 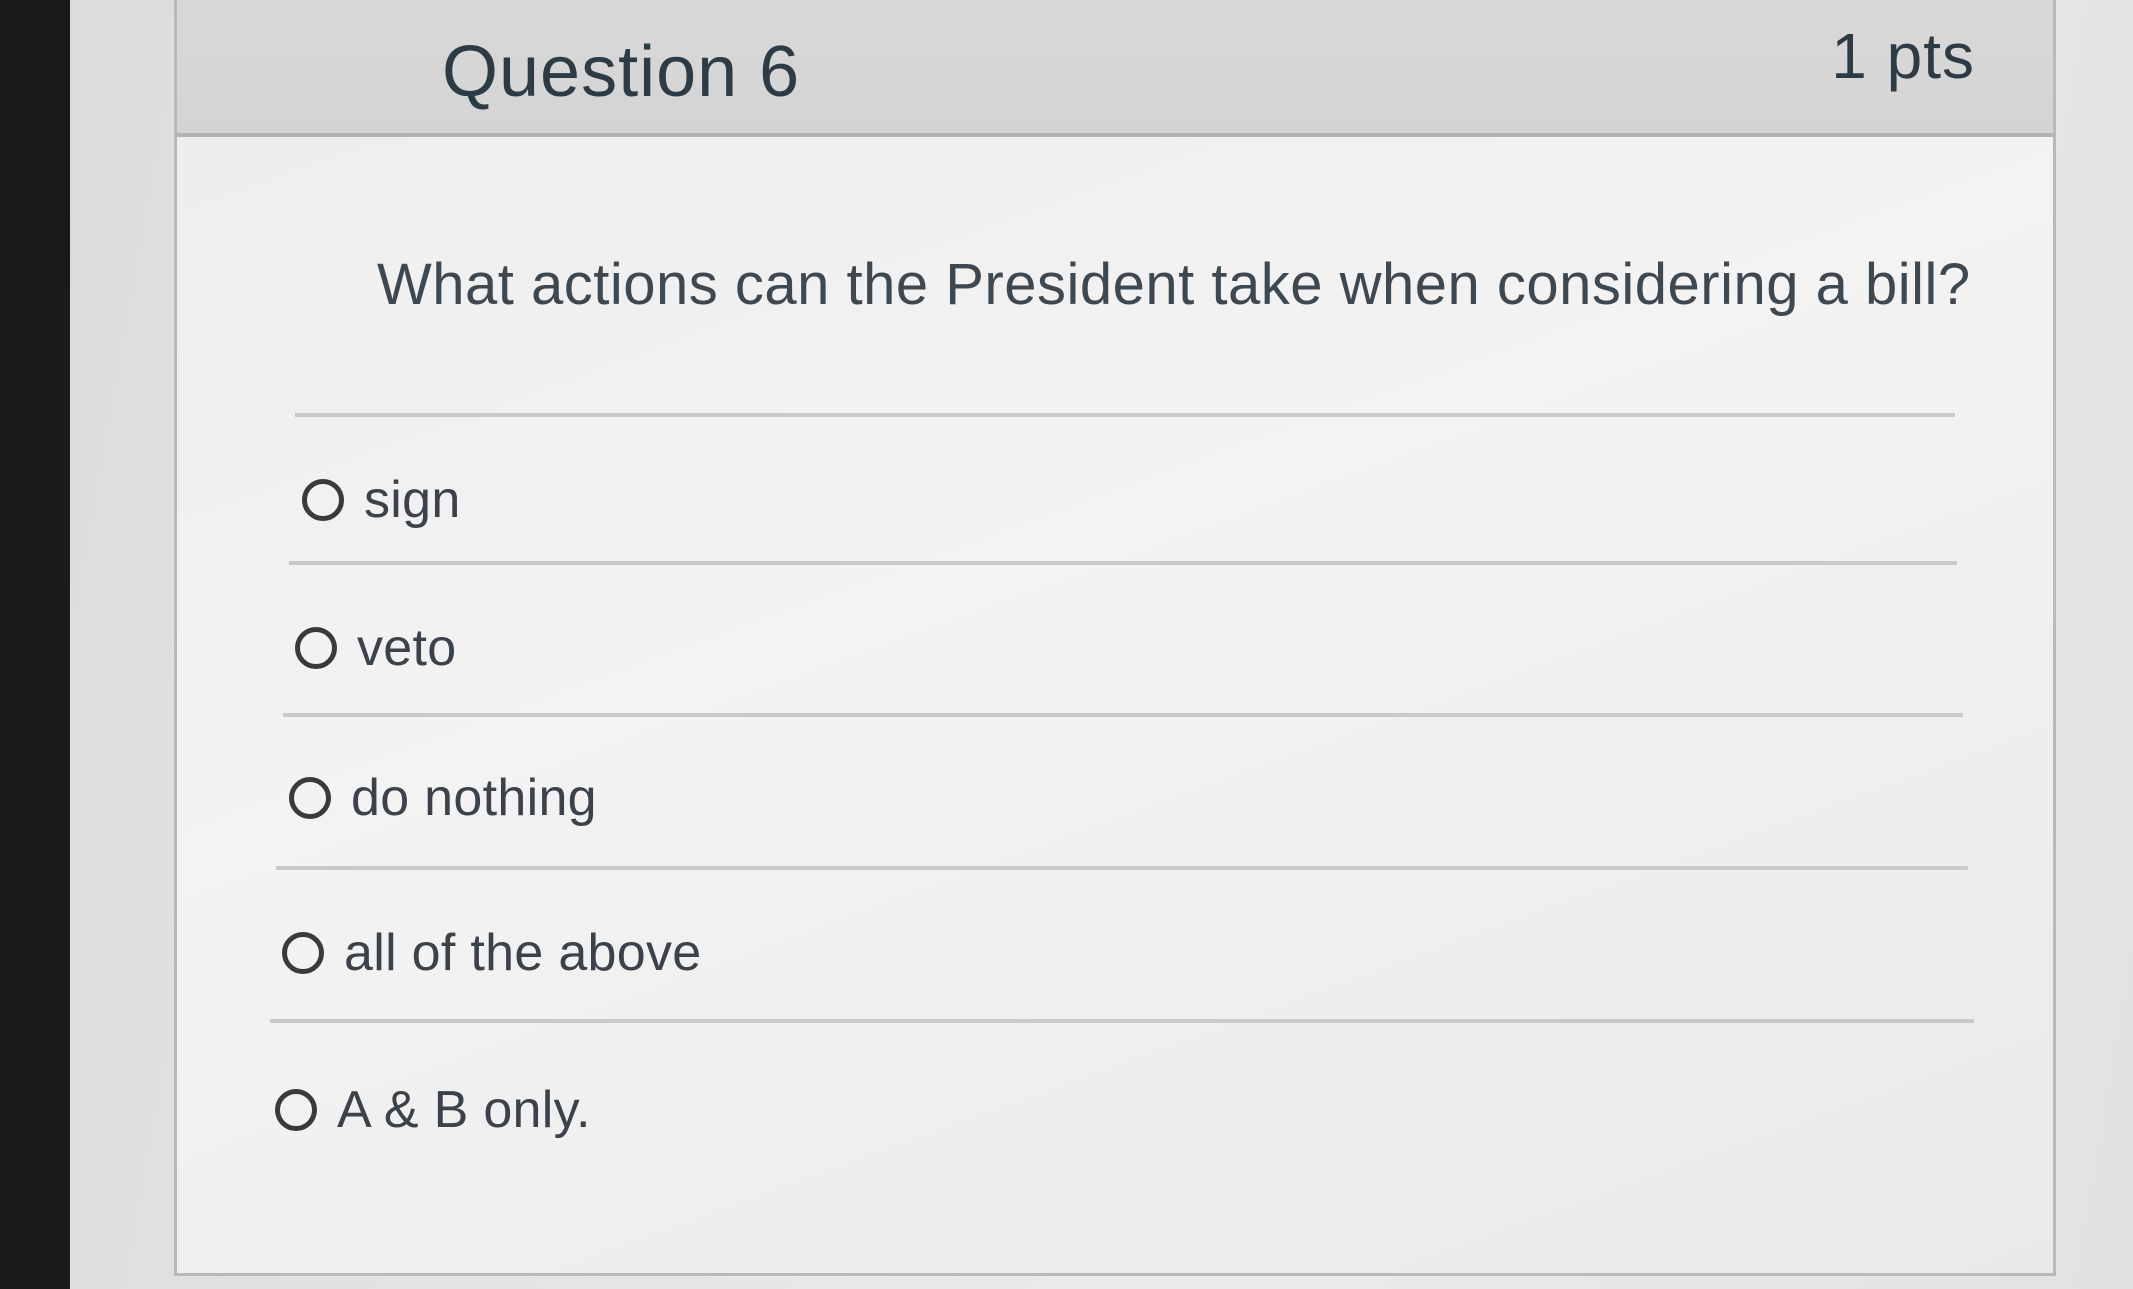 I want to click on question-title: Question 6, so click(x=621, y=72).